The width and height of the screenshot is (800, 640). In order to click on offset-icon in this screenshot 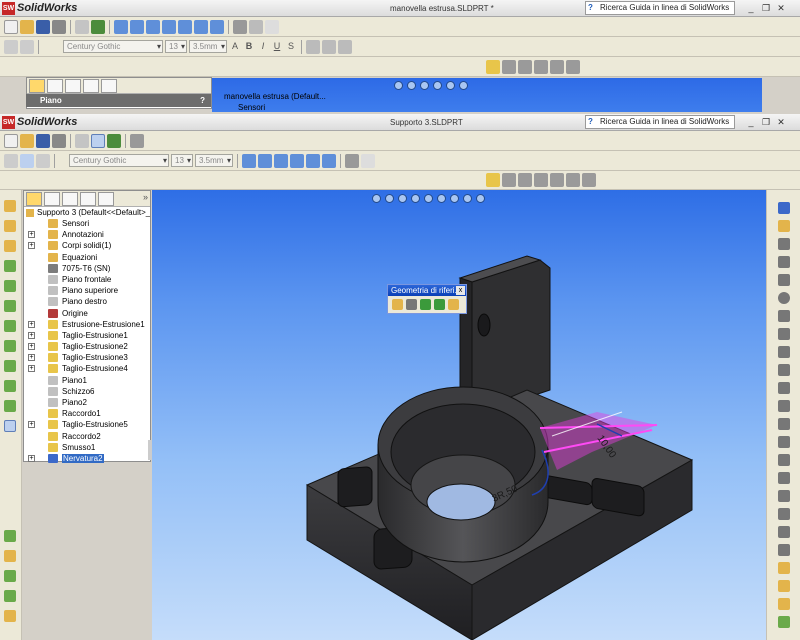, I will do `click(784, 496)`.